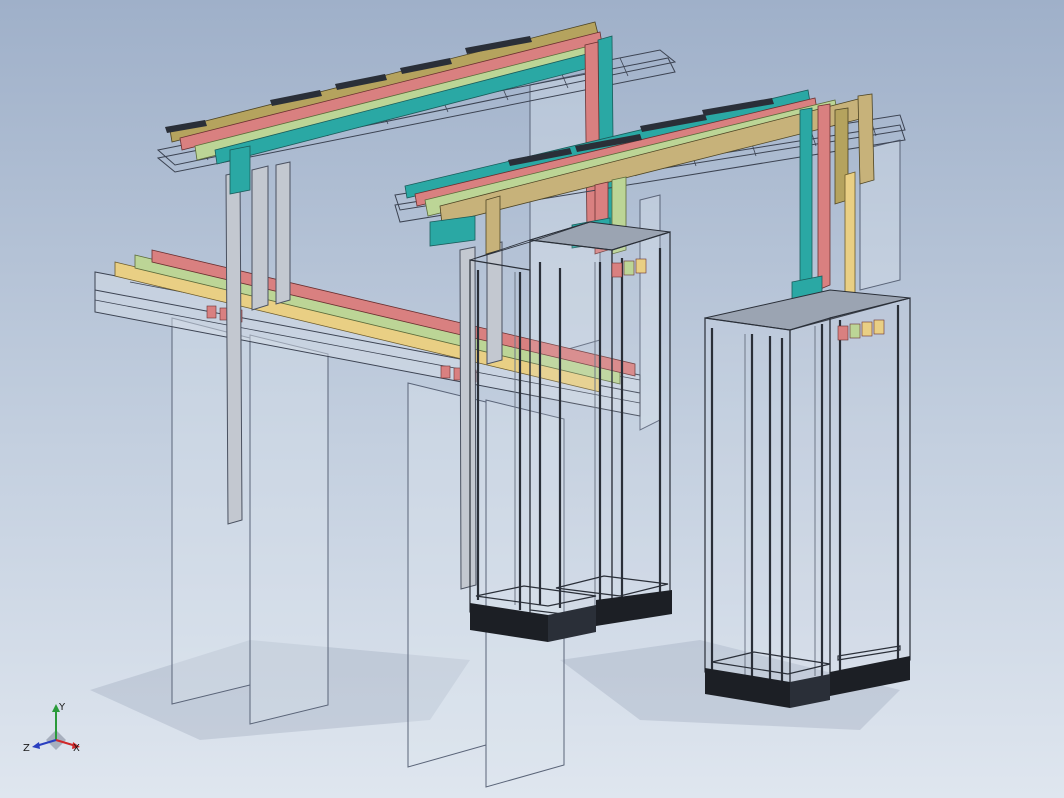  Describe the element at coordinates (36, 745) in the screenshot. I see `triad-z-arrow-icon` at that location.